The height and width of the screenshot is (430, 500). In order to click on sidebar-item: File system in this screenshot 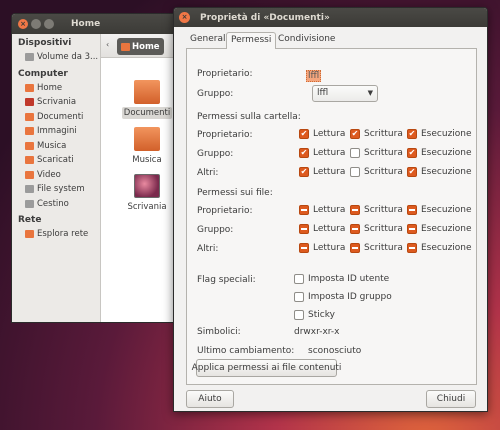, I will do `click(56, 189)`.